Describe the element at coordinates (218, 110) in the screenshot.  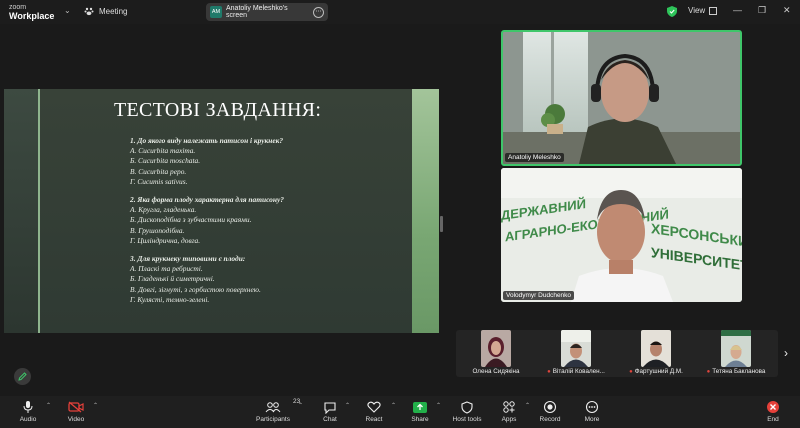
I see `slide-title: ТЕСТОВІ ЗАВДАННЯ:` at that location.